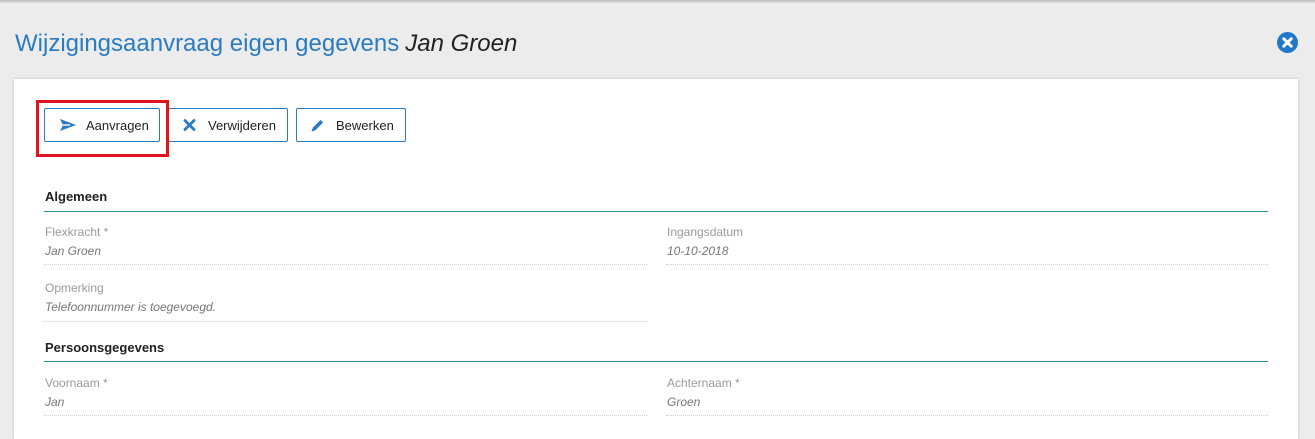 This screenshot has width=1315, height=439. What do you see at coordinates (55, 402) in the screenshot?
I see `first-name-value: Jan` at bounding box center [55, 402].